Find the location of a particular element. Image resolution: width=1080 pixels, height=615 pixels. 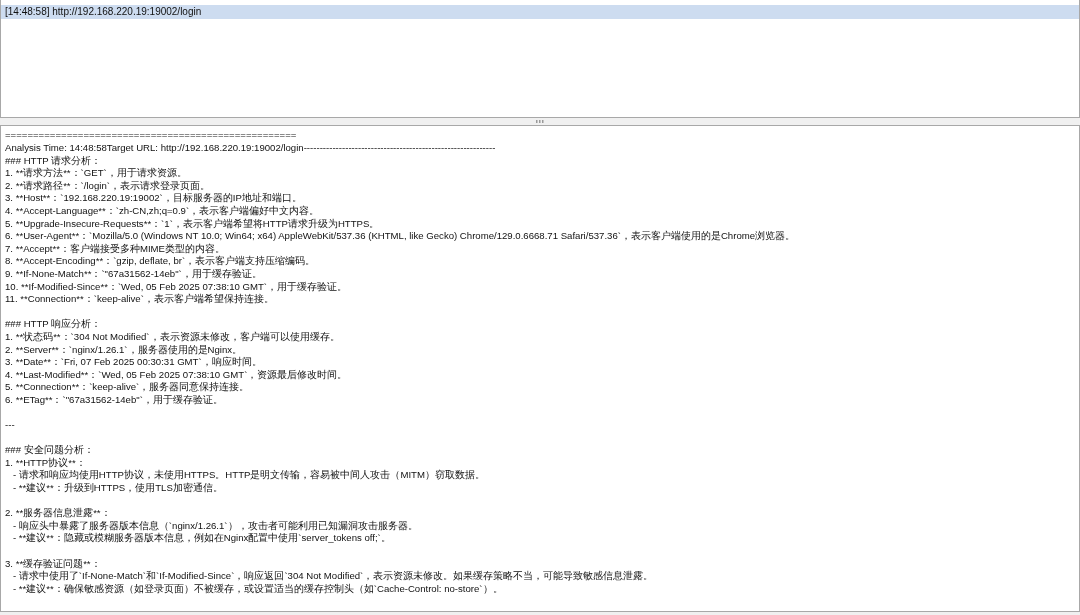

output-line: 2. **Server**：`nginx/1.26.1`，服务器使用的是Nginx。 is located at coordinates (124, 349).